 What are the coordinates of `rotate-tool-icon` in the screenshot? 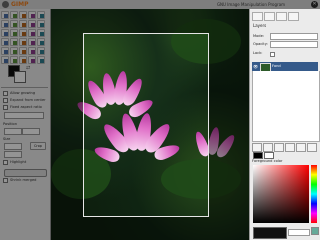 It's located at (41, 33).